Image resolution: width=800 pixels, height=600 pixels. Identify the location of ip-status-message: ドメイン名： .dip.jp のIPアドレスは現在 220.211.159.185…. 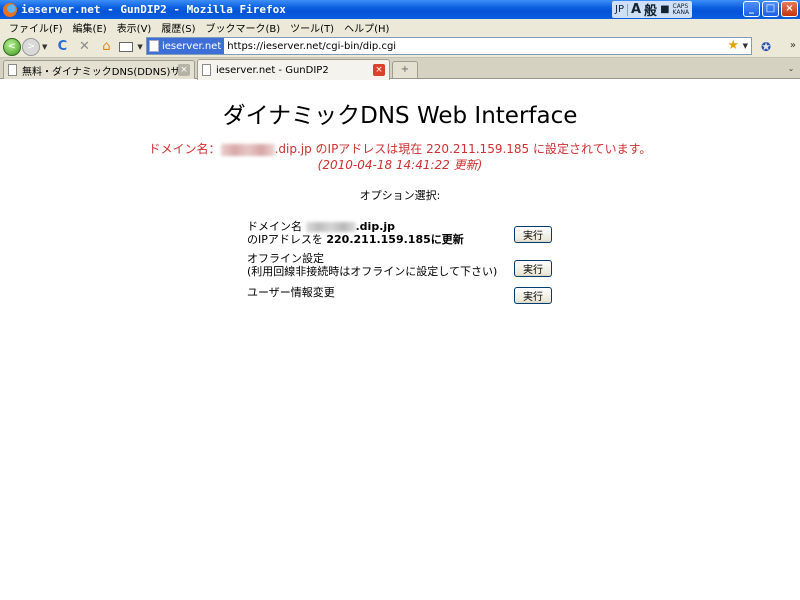
(400, 148).